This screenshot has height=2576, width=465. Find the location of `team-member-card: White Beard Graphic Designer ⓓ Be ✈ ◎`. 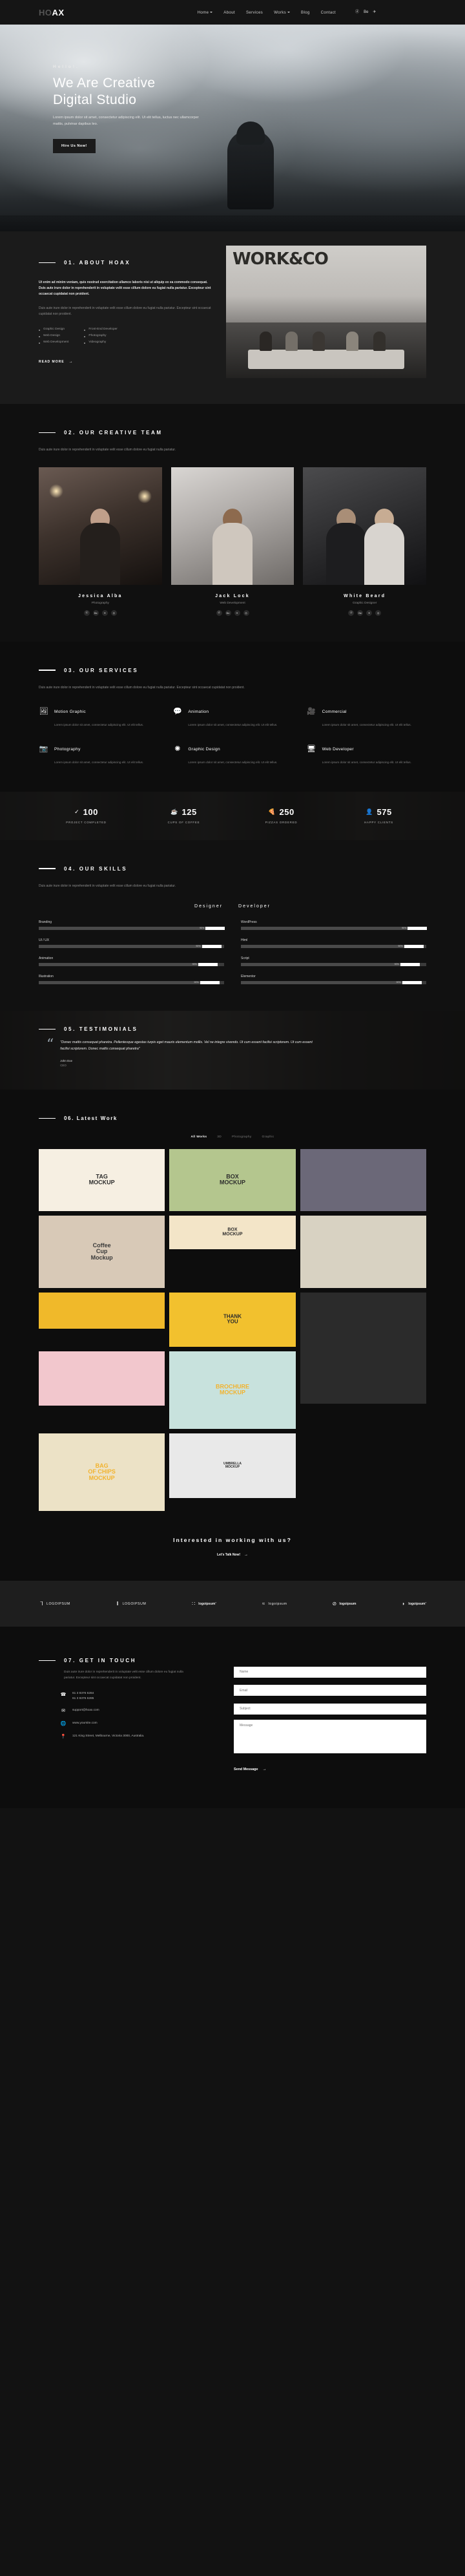

team-member-card: White Beard Graphic Designer ⓓ Be ✈ ◎ is located at coordinates (365, 541).